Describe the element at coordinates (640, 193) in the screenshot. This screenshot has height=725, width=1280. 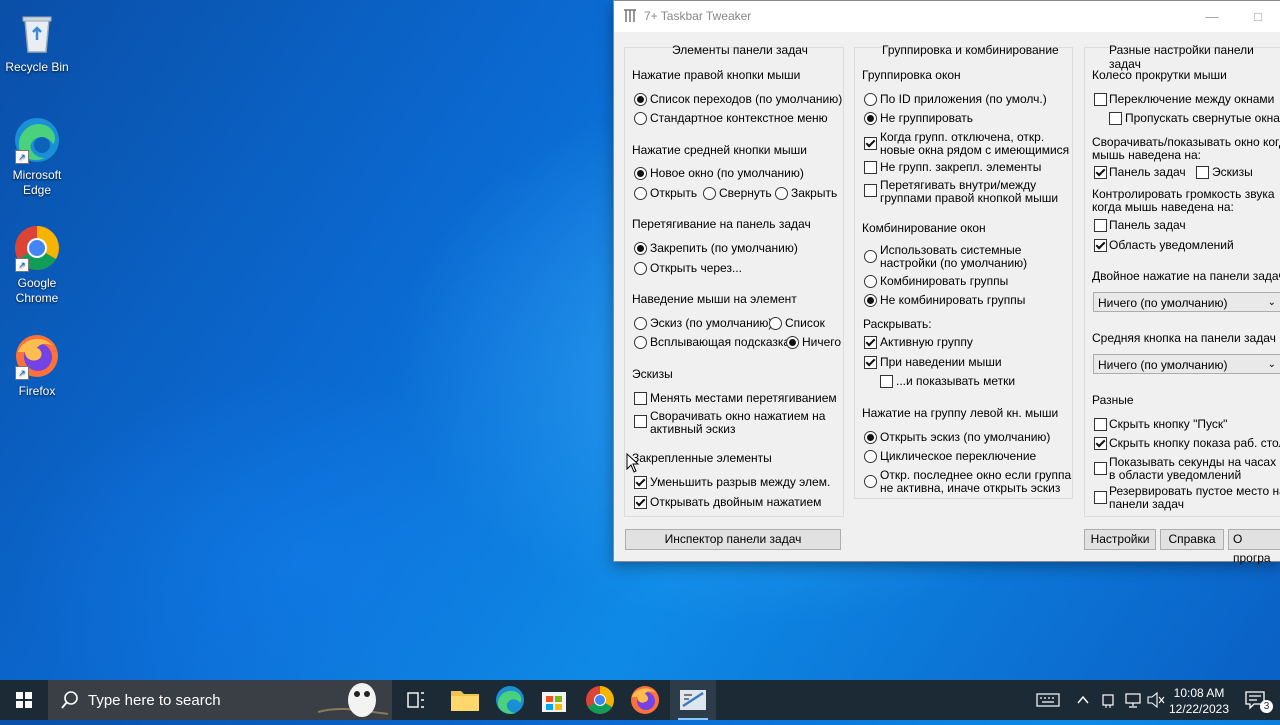
I see `radio-open` at that location.